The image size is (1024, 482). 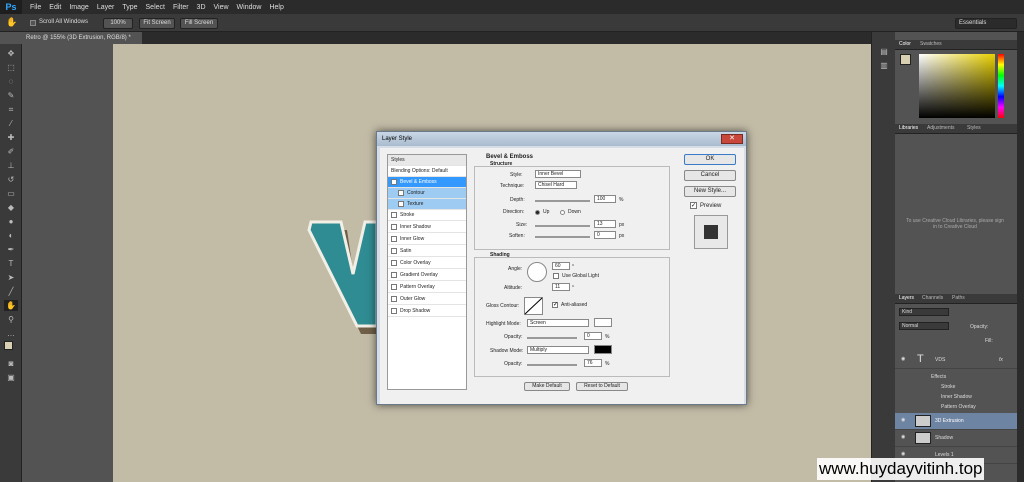 I want to click on shadow-opacity-input: 76, so click(x=593, y=363).